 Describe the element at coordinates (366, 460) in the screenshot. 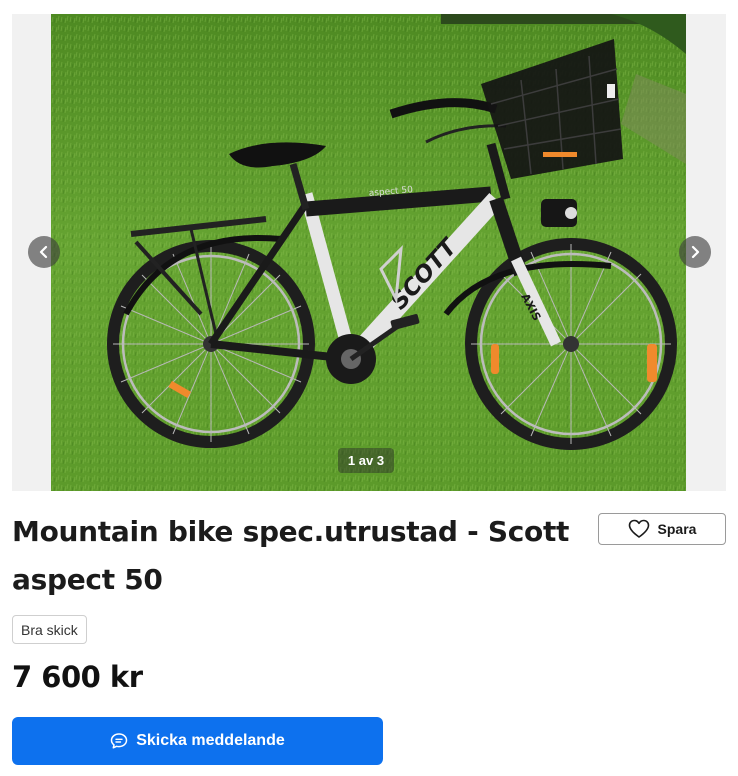

I see `image-counter: 1 av 3` at that location.